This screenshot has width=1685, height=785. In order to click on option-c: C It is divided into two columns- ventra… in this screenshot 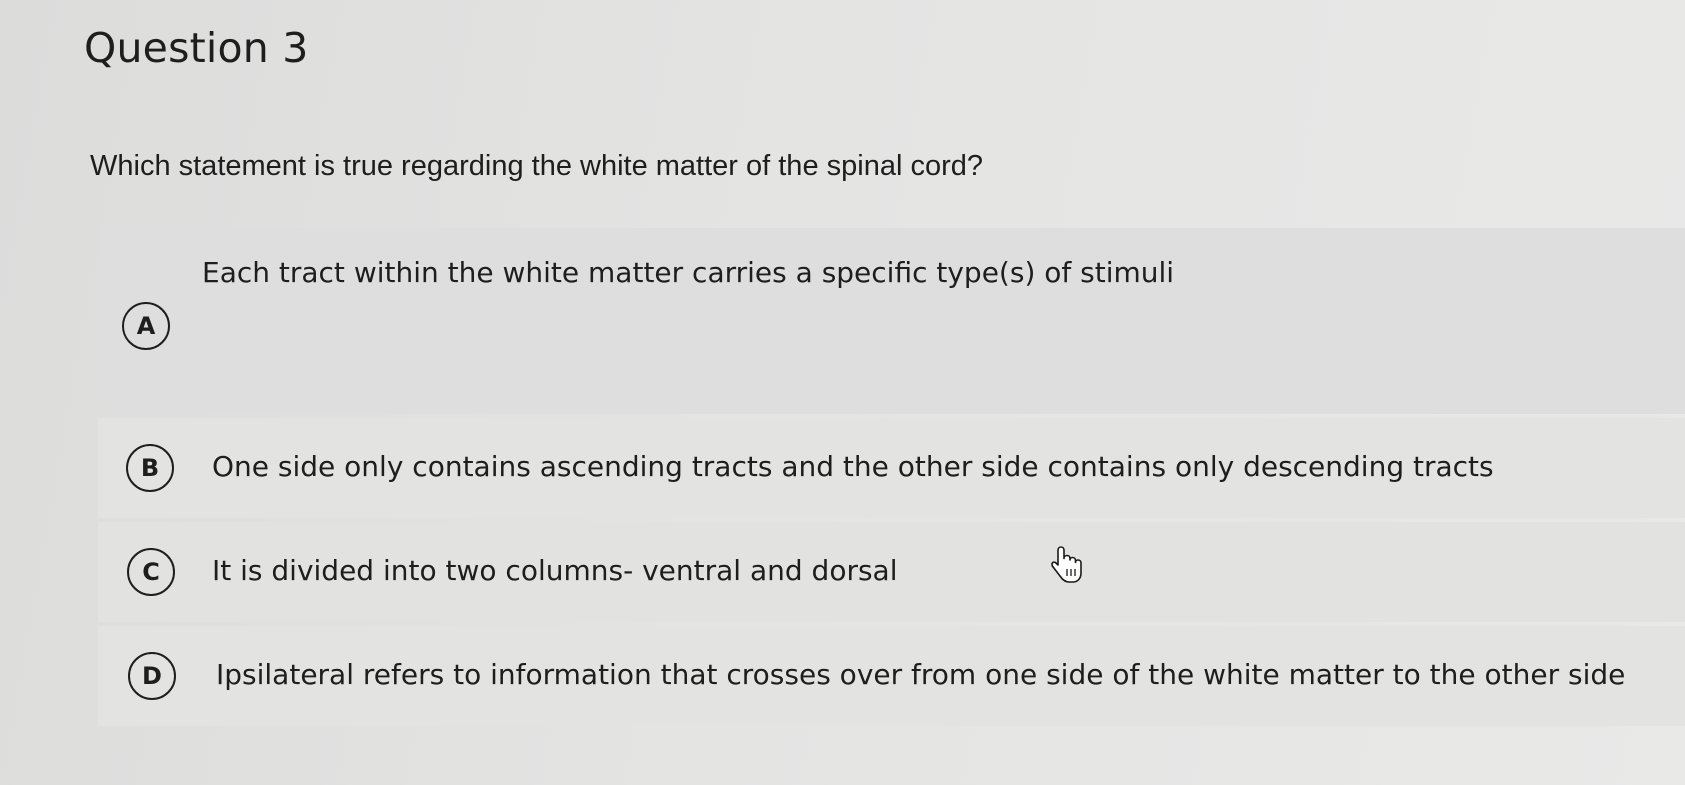, I will do `click(891, 572)`.